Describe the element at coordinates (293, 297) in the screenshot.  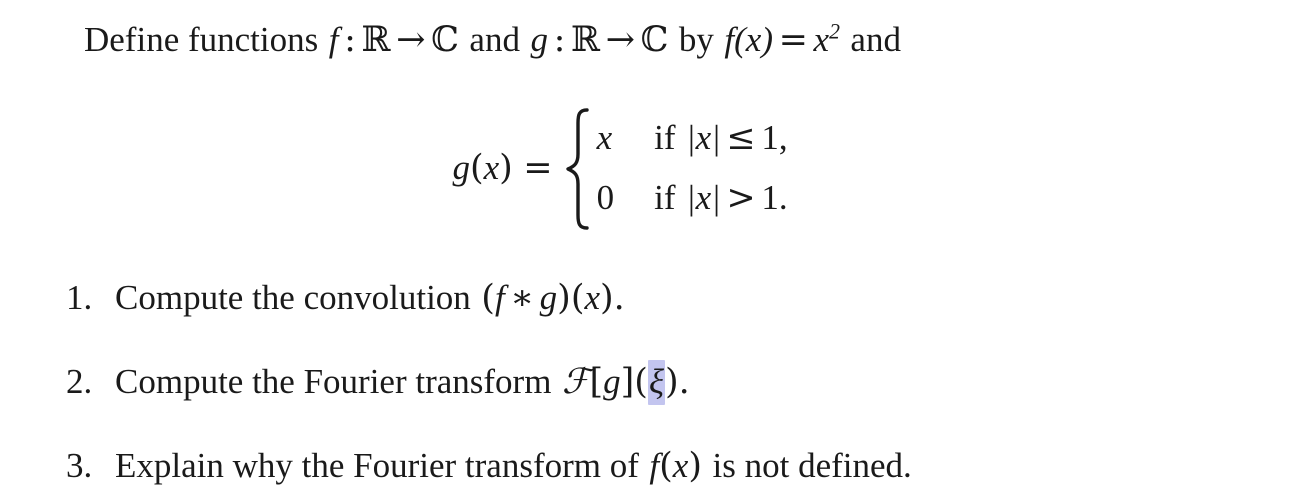
I see `question-1-prose: Compute the convolution` at that location.